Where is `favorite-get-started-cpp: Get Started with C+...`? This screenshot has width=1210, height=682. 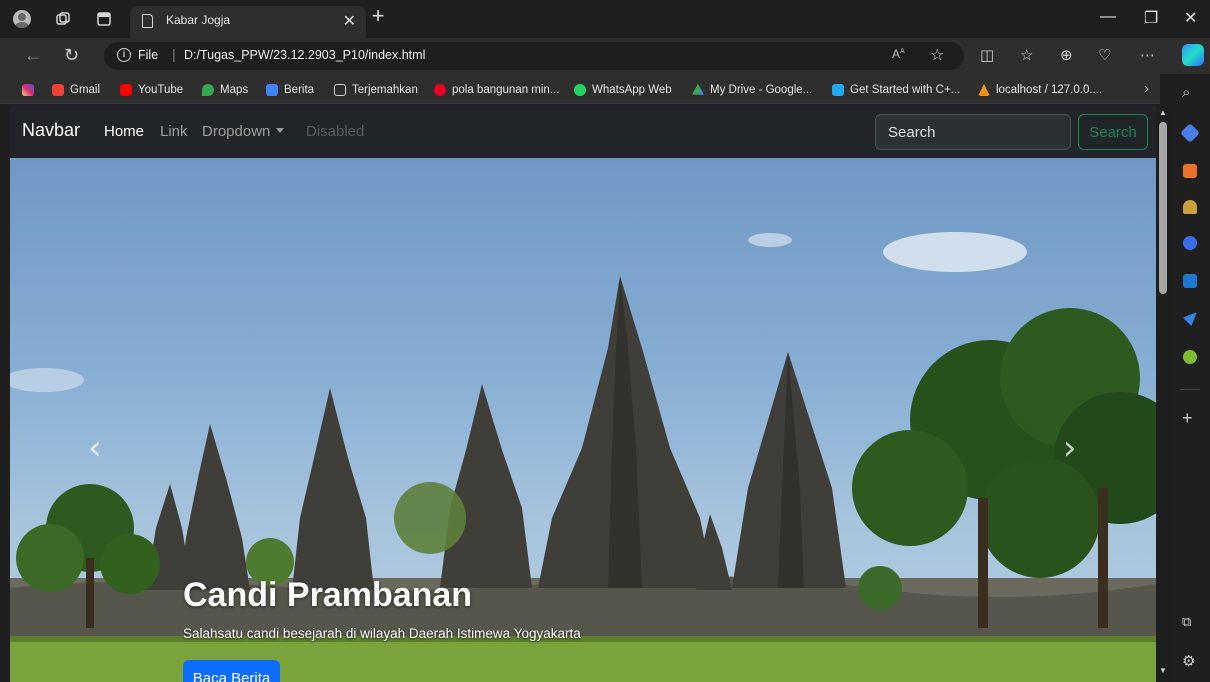
favorite-get-started-cpp: Get Started with C+... is located at coordinates (896, 90).